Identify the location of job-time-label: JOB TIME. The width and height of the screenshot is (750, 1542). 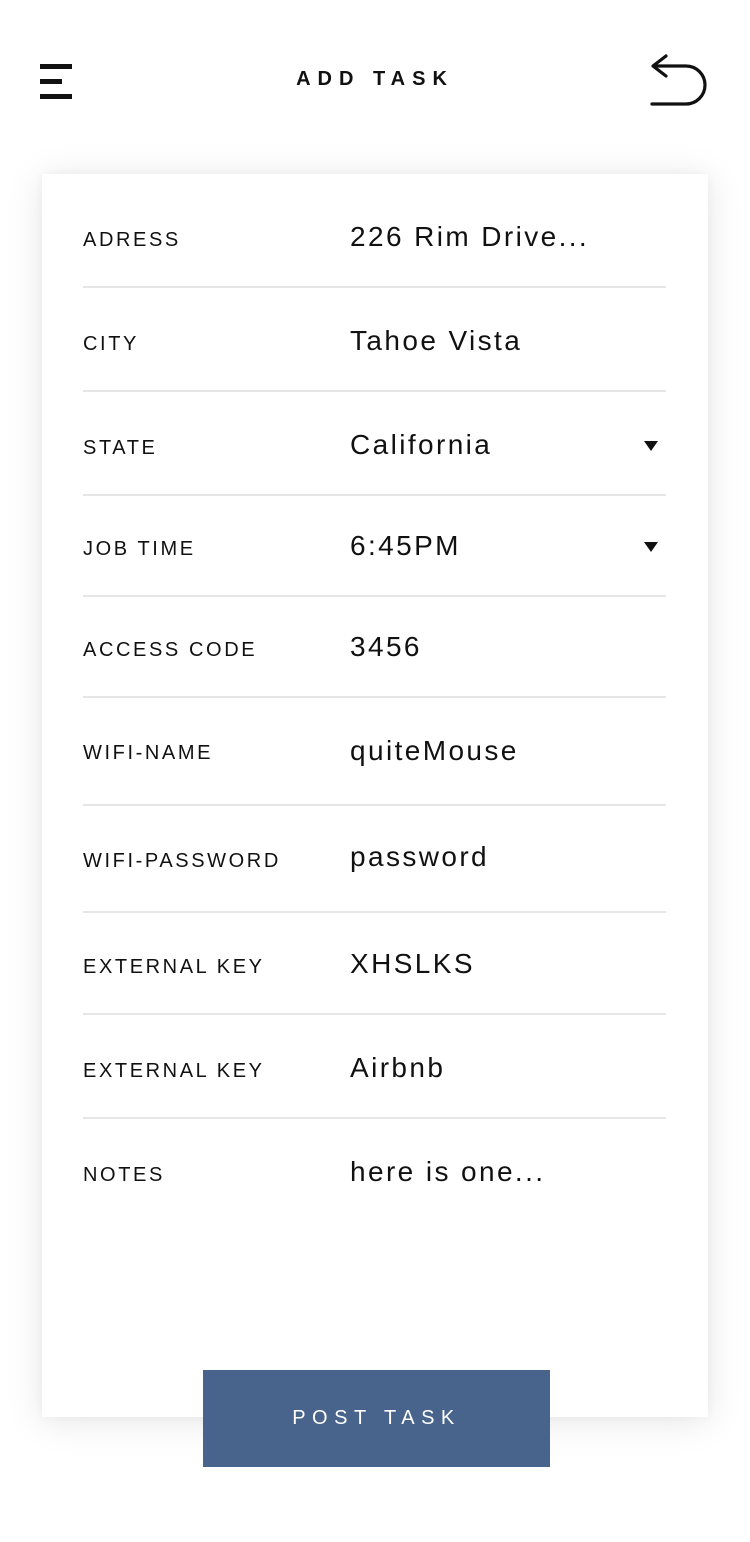
(139, 549).